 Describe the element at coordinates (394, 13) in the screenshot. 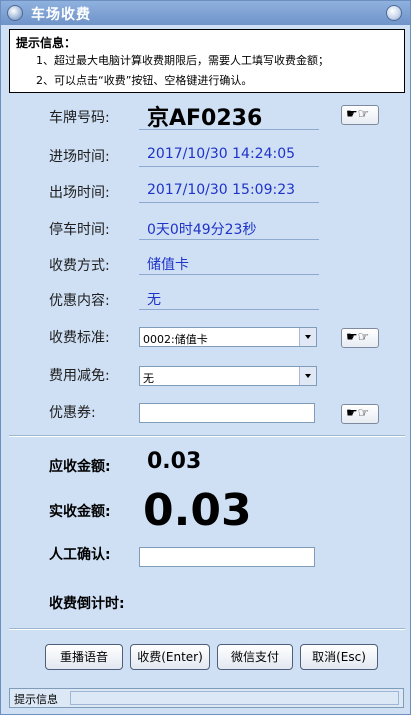

I see `close-button` at that location.